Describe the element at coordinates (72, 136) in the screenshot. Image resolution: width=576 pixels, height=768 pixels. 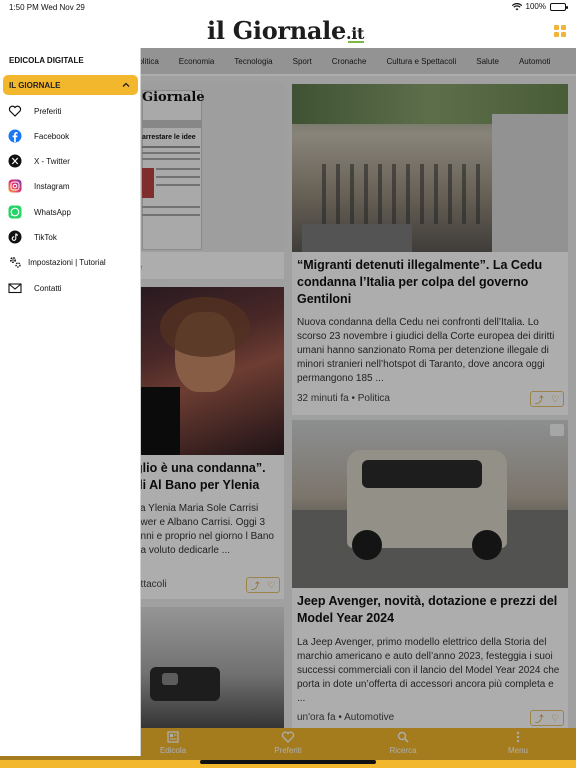
I see `drawer-item-facebook: Facebook` at that location.